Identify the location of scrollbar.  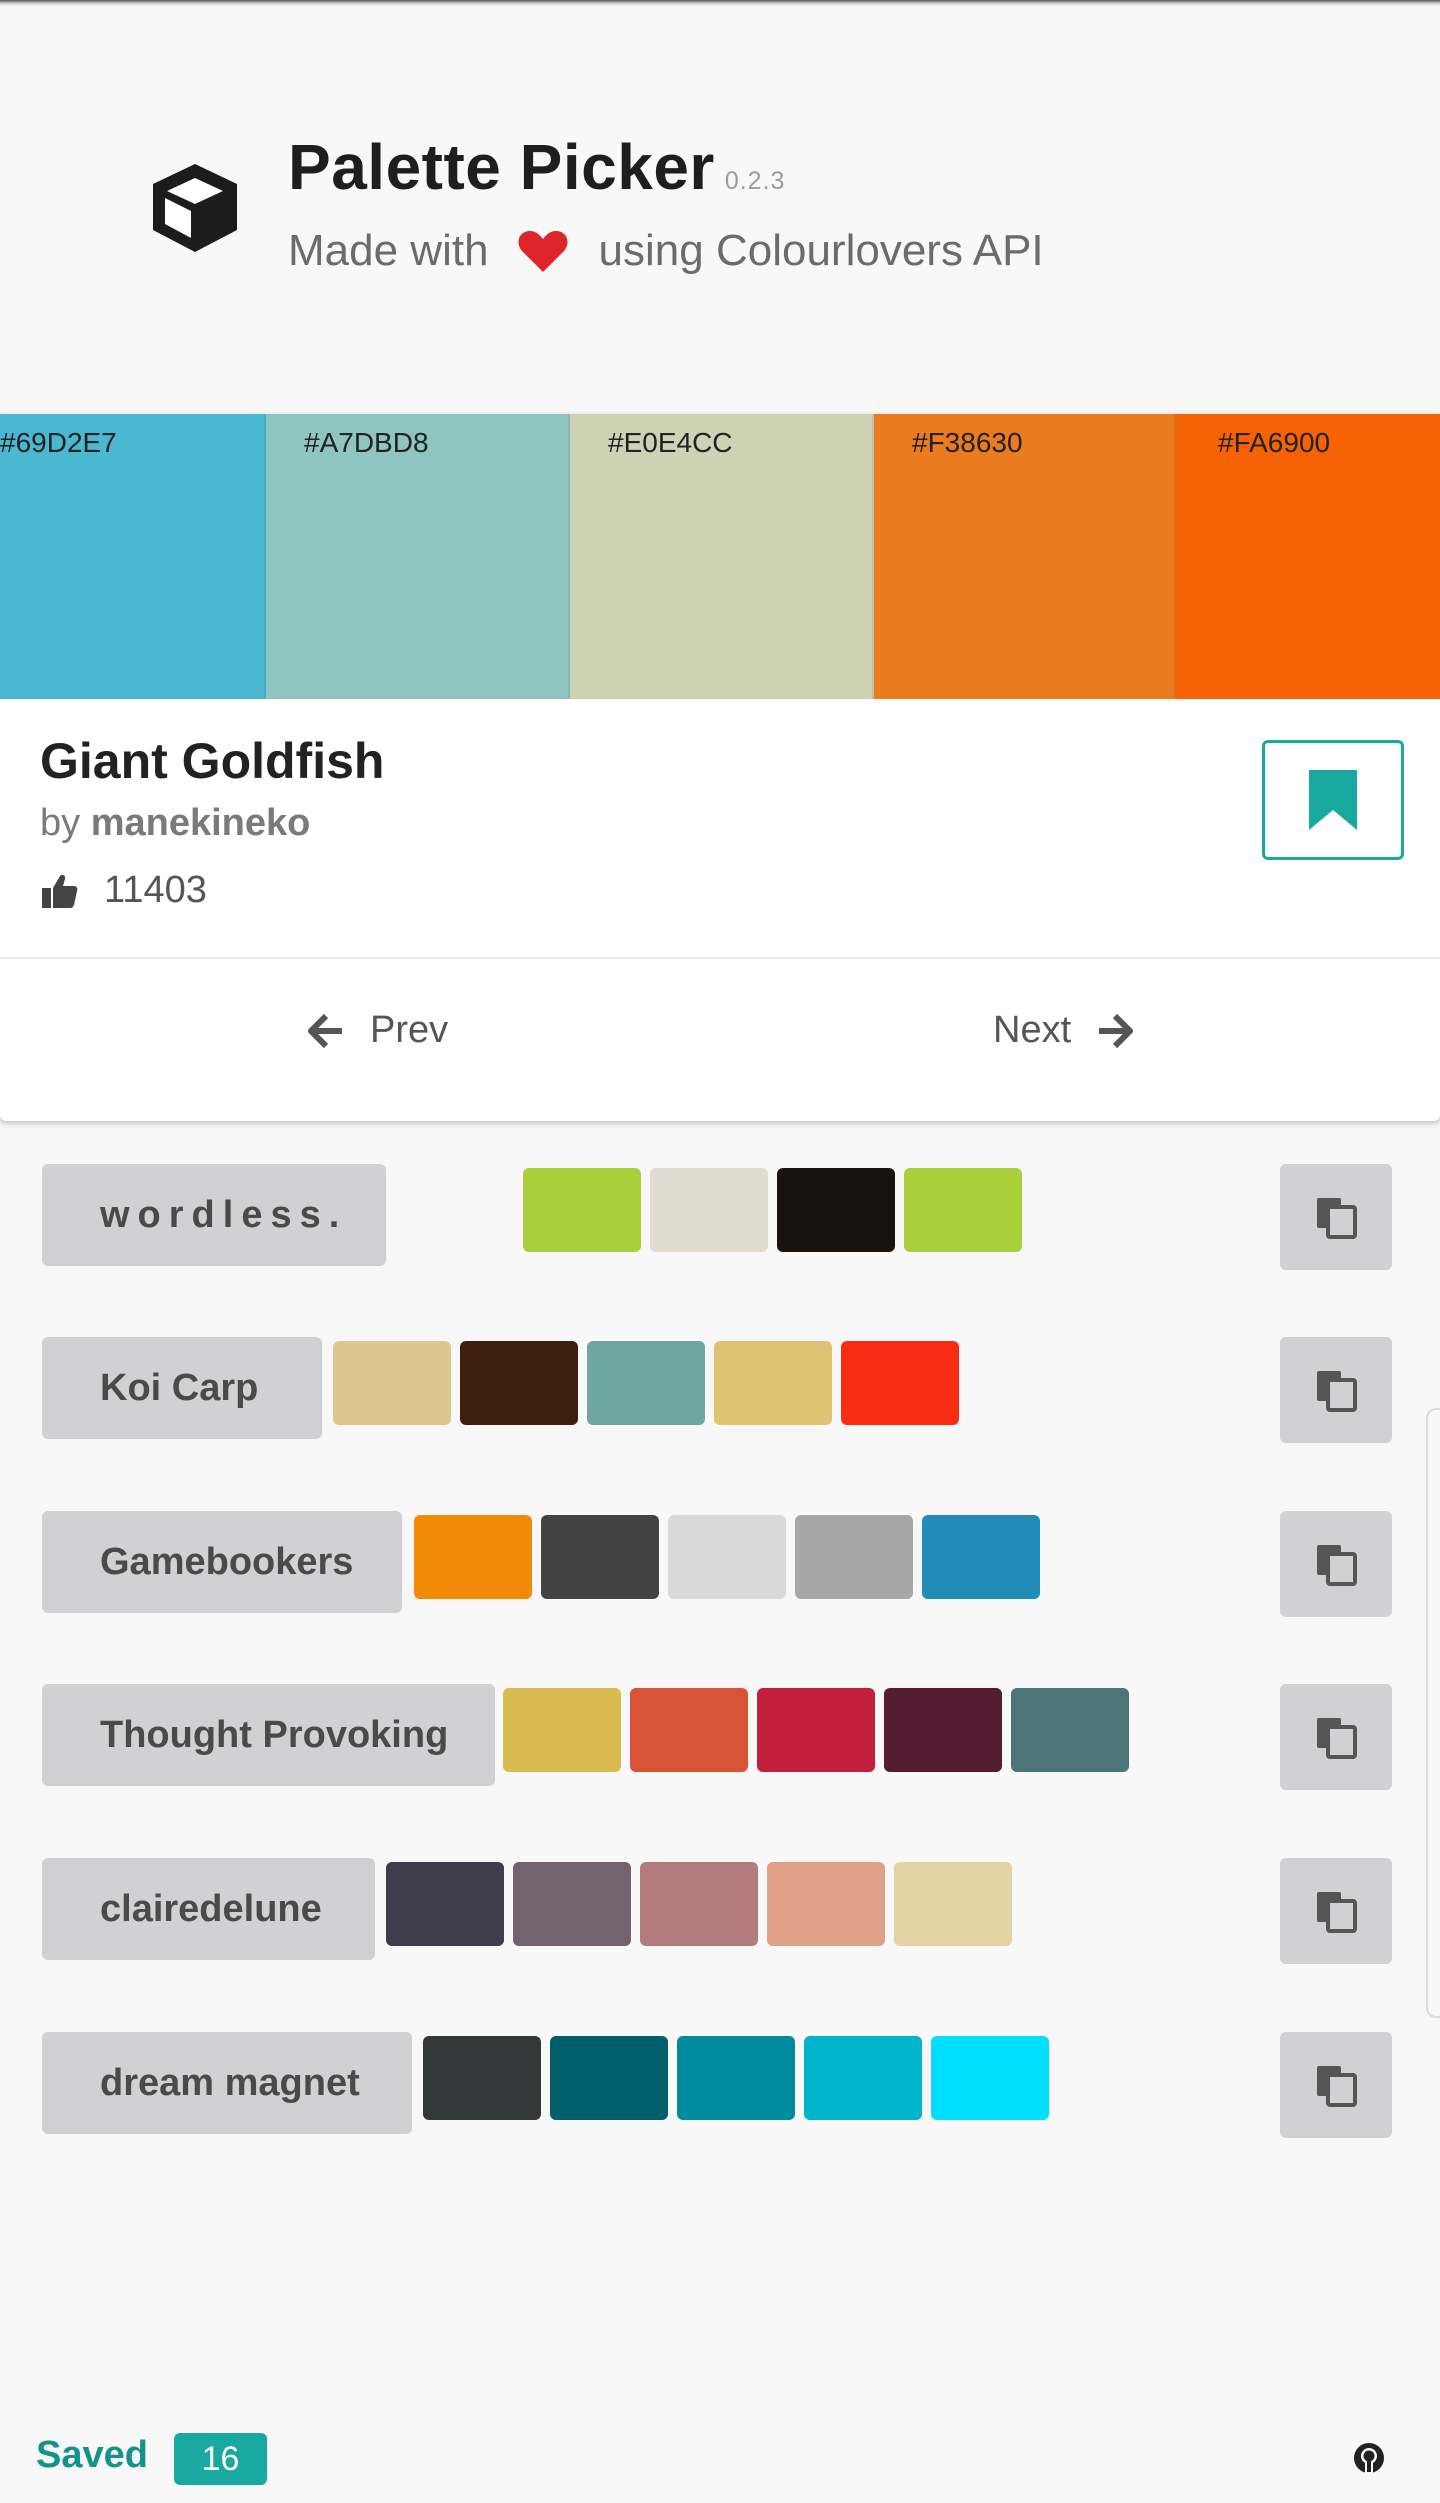
(1433, 1713).